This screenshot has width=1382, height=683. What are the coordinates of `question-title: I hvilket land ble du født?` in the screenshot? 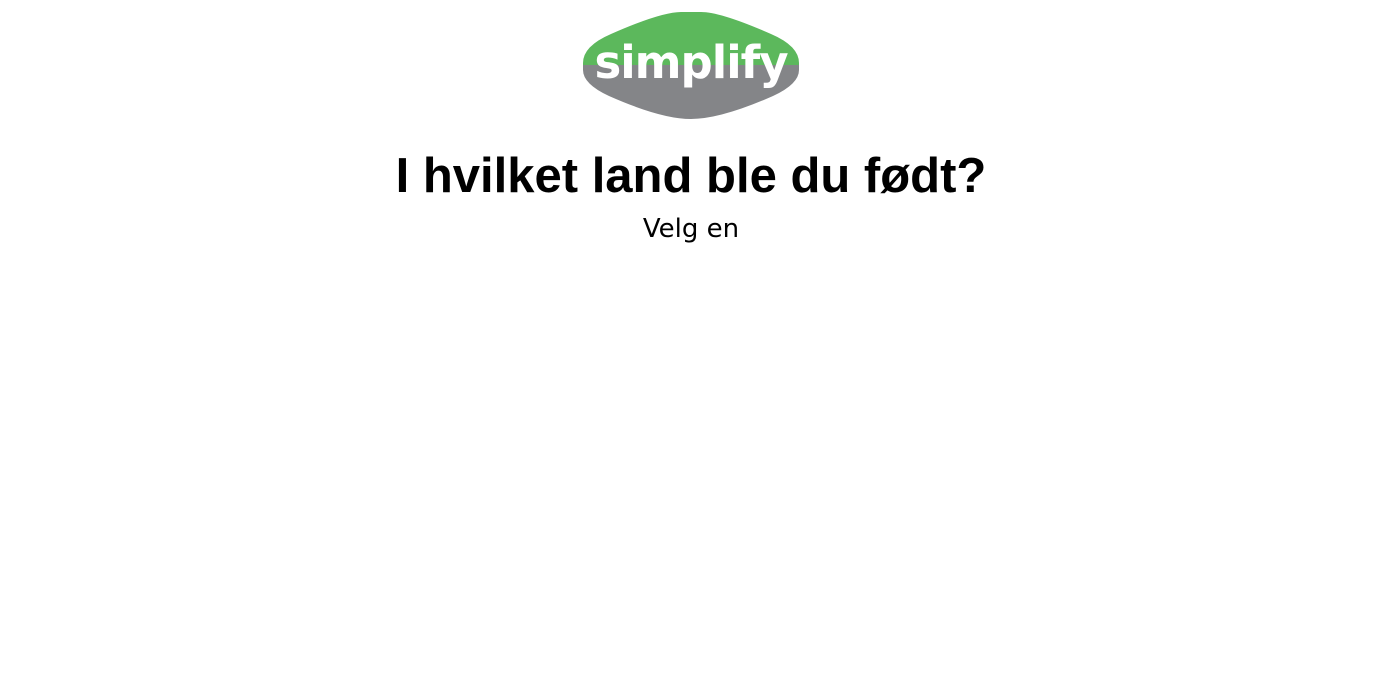 It's located at (691, 176).